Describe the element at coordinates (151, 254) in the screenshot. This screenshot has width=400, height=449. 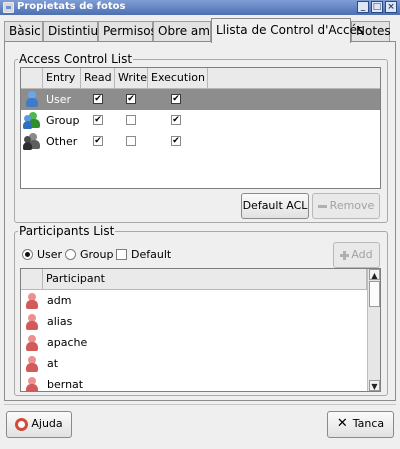
I see `default-checkbox-label: Default` at that location.